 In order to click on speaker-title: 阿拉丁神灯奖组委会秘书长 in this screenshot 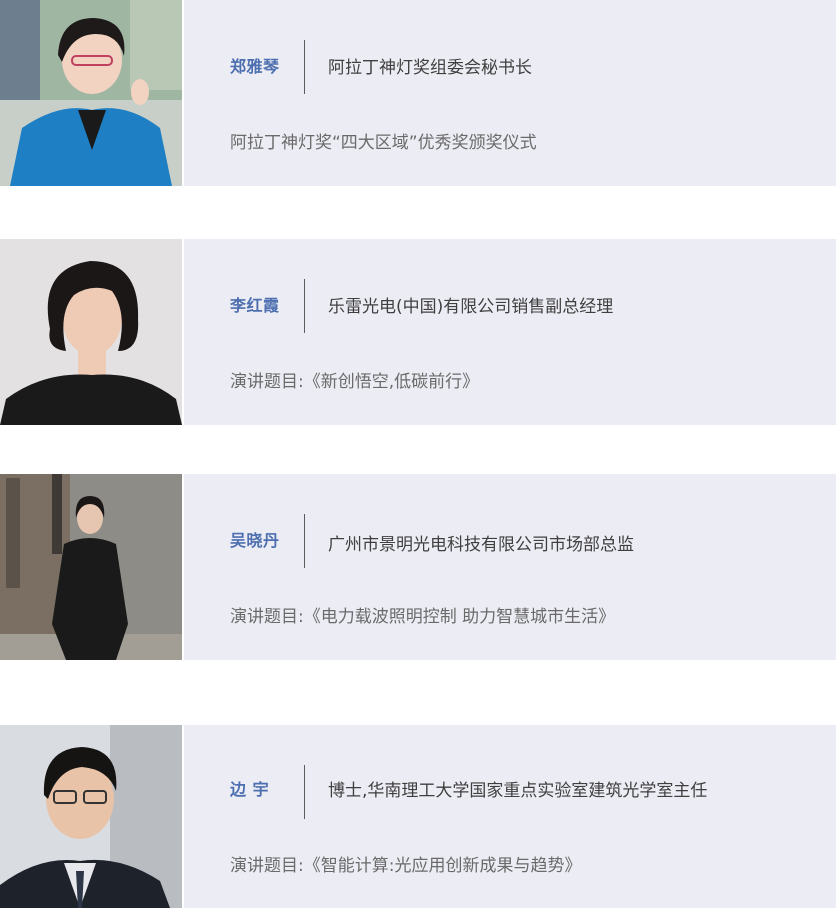, I will do `click(430, 68)`.